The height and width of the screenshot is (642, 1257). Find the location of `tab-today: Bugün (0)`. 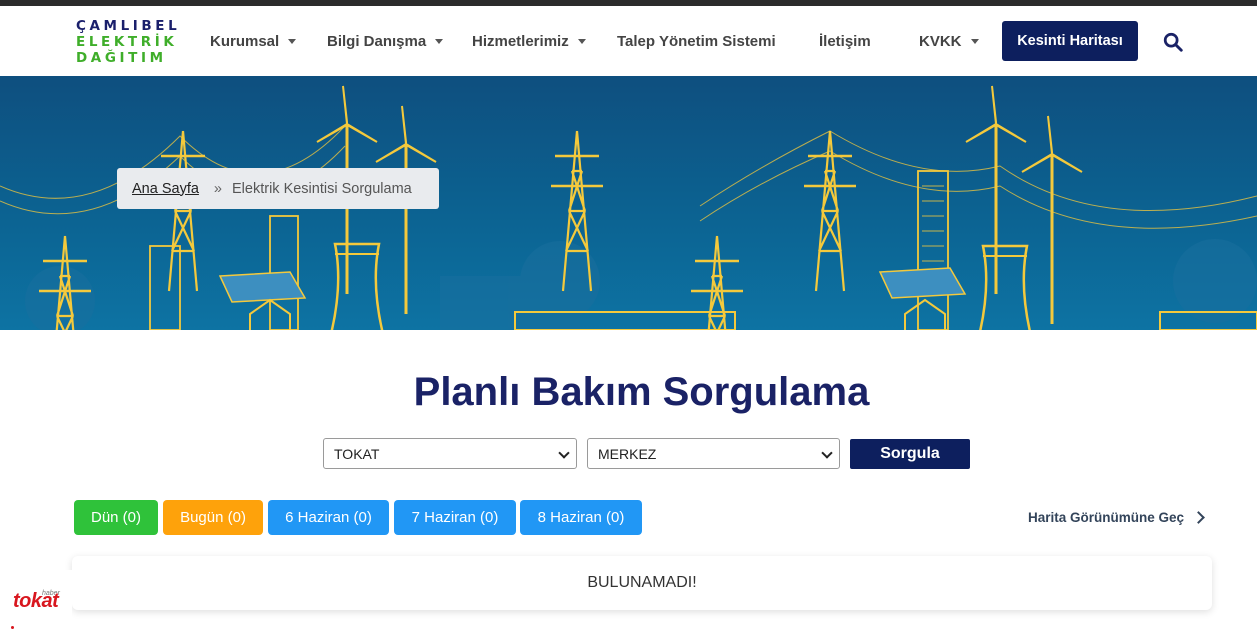

tab-today: Bugün (0) is located at coordinates (213, 517).